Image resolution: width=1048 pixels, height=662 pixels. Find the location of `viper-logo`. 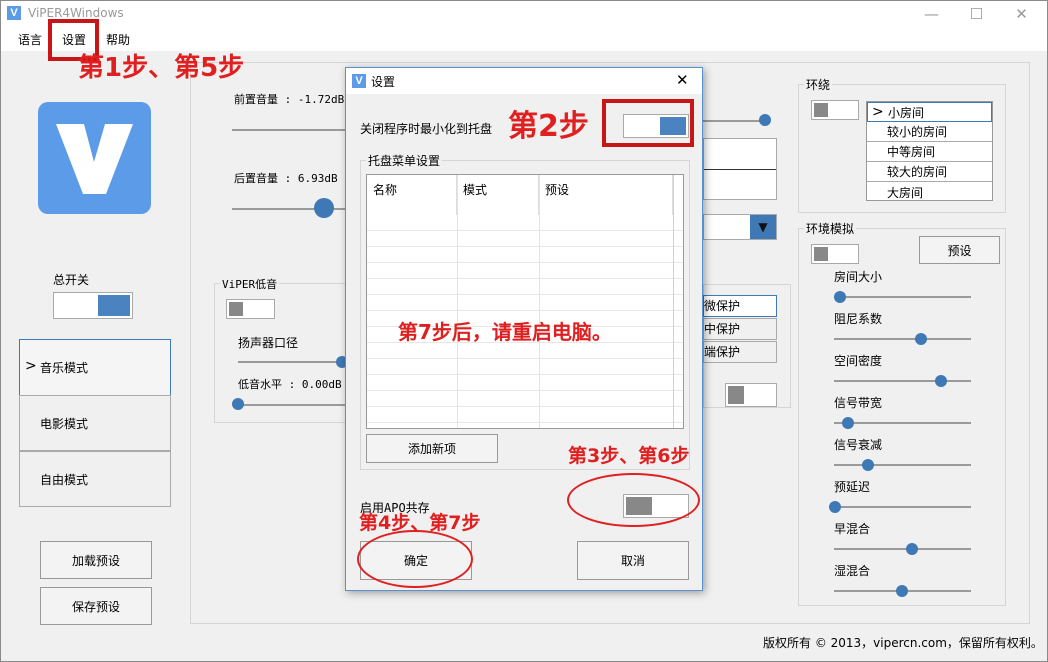

viper-logo is located at coordinates (94, 158).